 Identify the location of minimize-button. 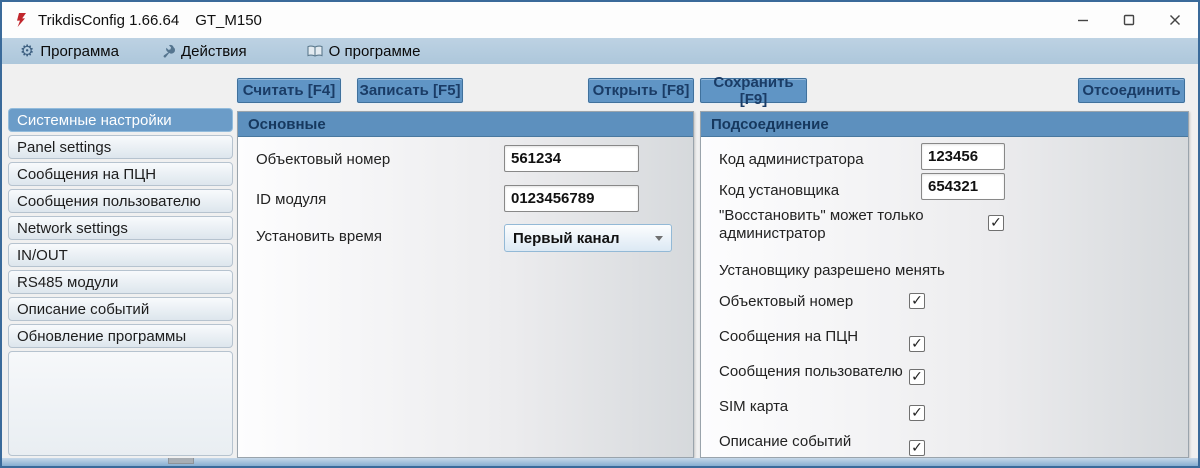
(1083, 20).